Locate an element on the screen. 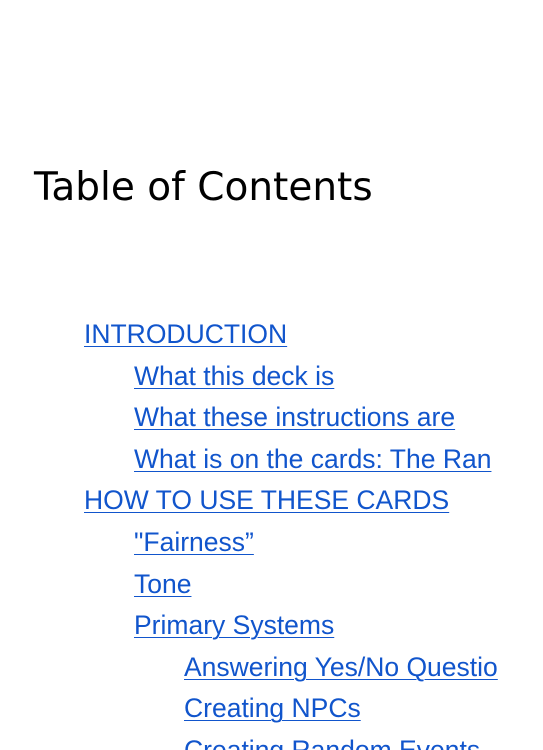 The height and width of the screenshot is (750, 543). toc-entry-what-is-on-the-cards: What is on the cards: The Ran is located at coordinates (271, 460).